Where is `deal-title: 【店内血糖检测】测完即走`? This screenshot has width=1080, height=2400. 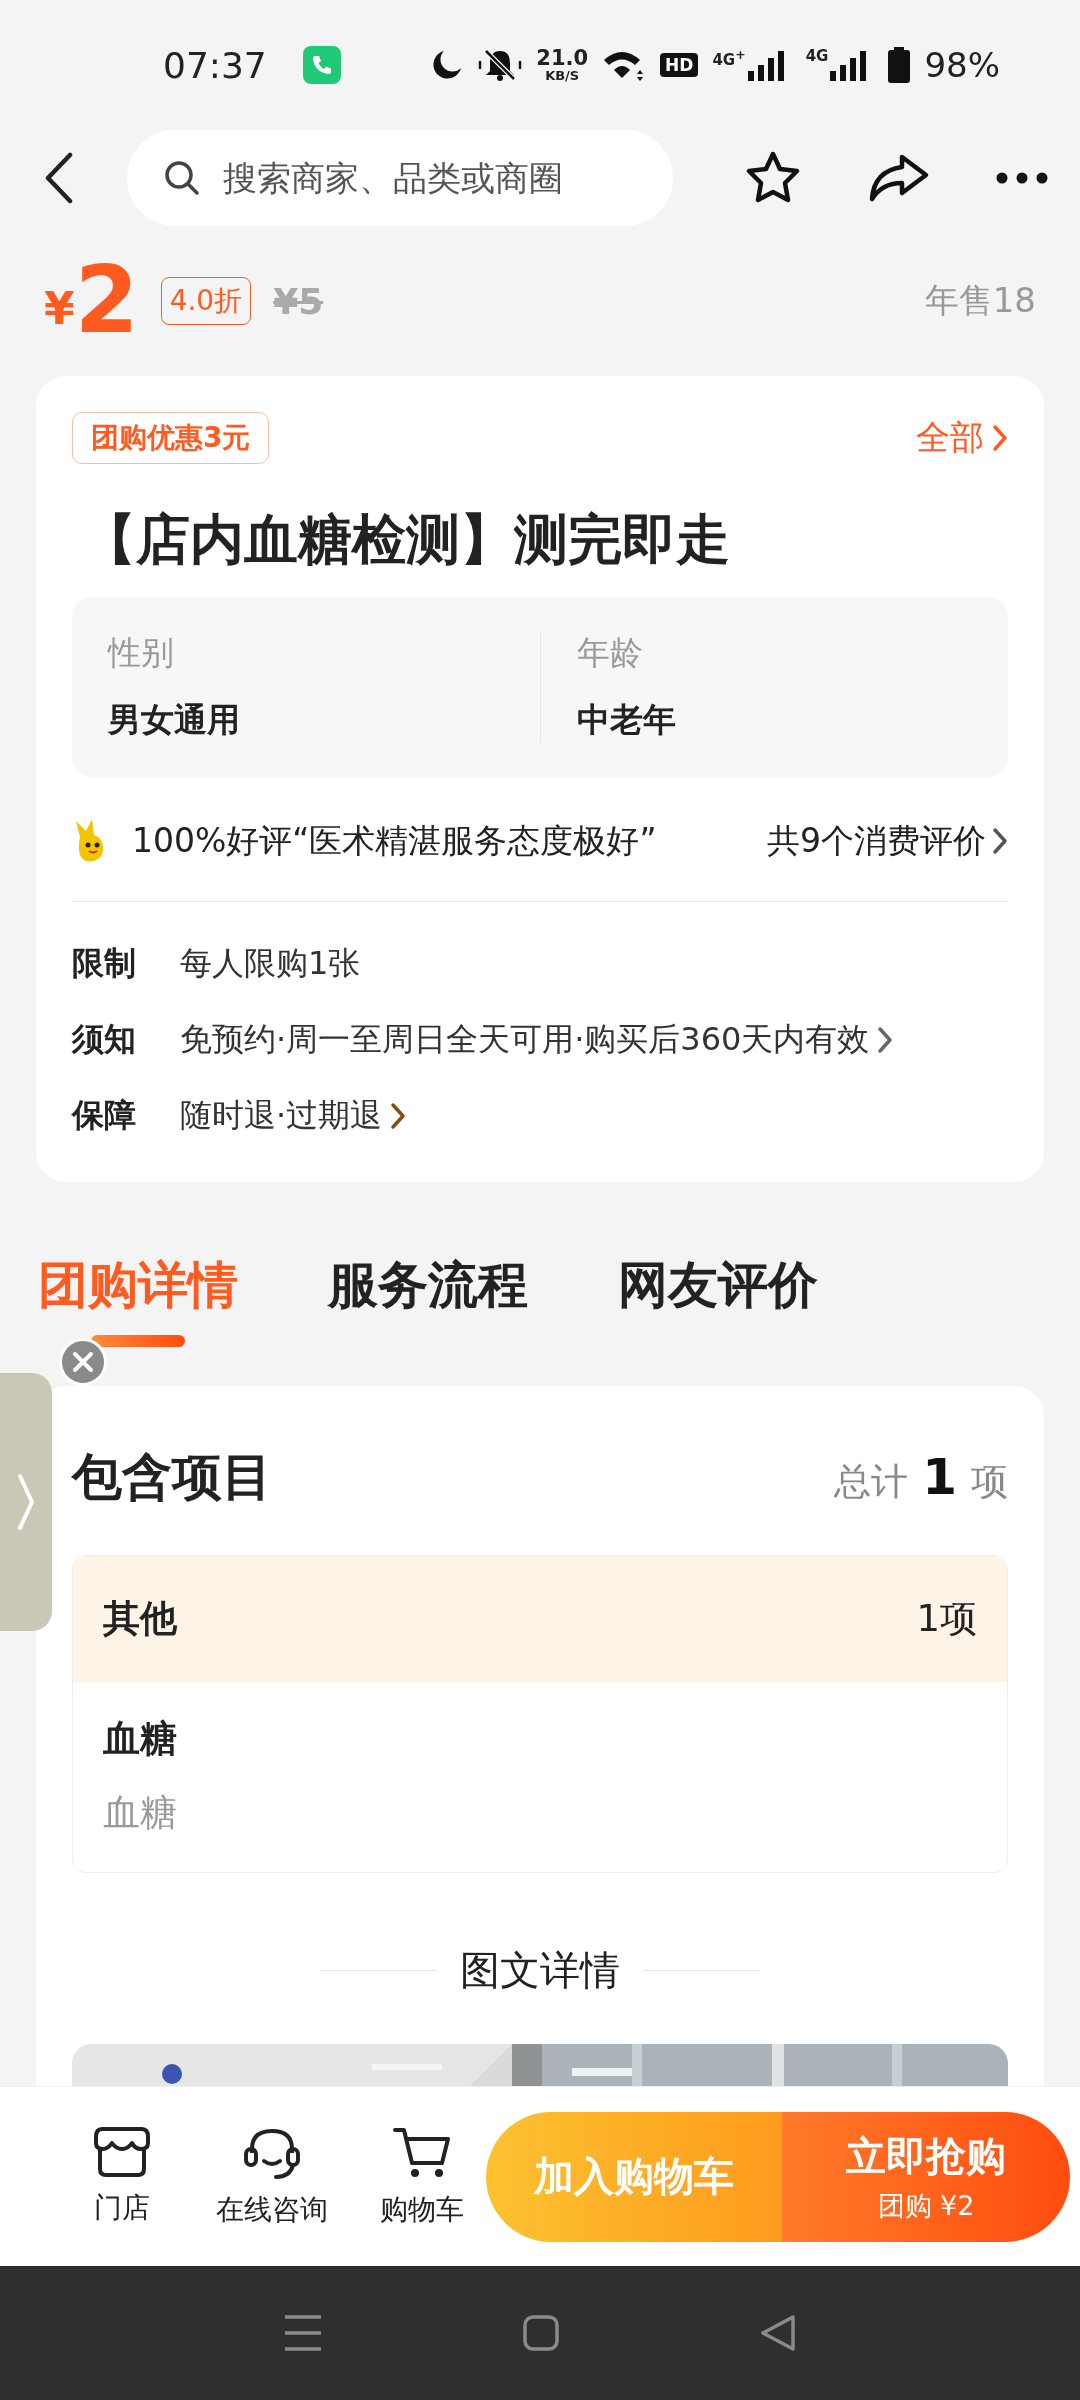
deal-title: 【店内血糖检测】测完即走 is located at coordinates (406, 540).